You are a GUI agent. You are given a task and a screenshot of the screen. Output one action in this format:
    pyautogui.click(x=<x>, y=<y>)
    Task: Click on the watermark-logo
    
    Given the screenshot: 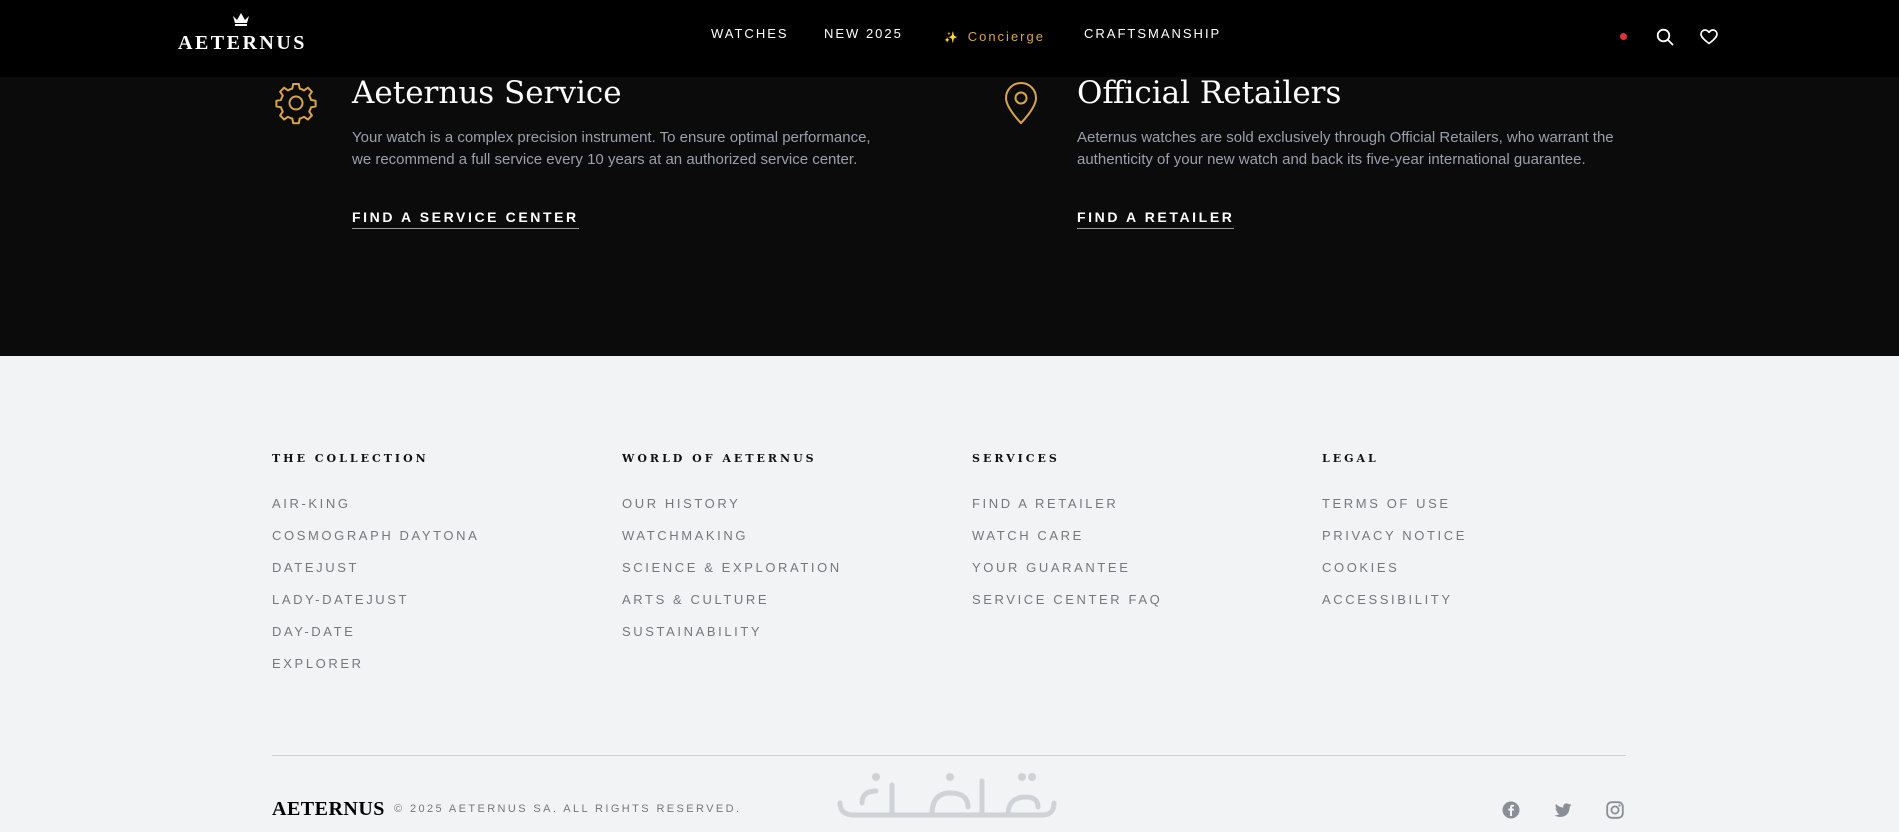 What is the action you would take?
    pyautogui.click(x=947, y=795)
    